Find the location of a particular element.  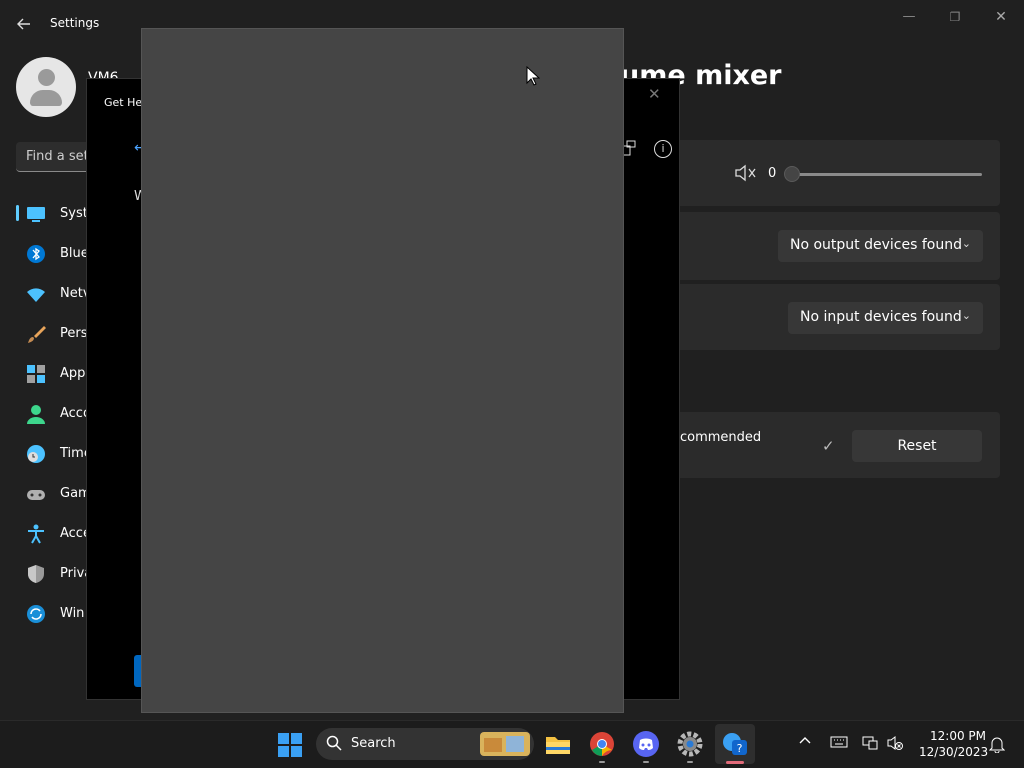

volume-status-icon is located at coordinates (895, 745).